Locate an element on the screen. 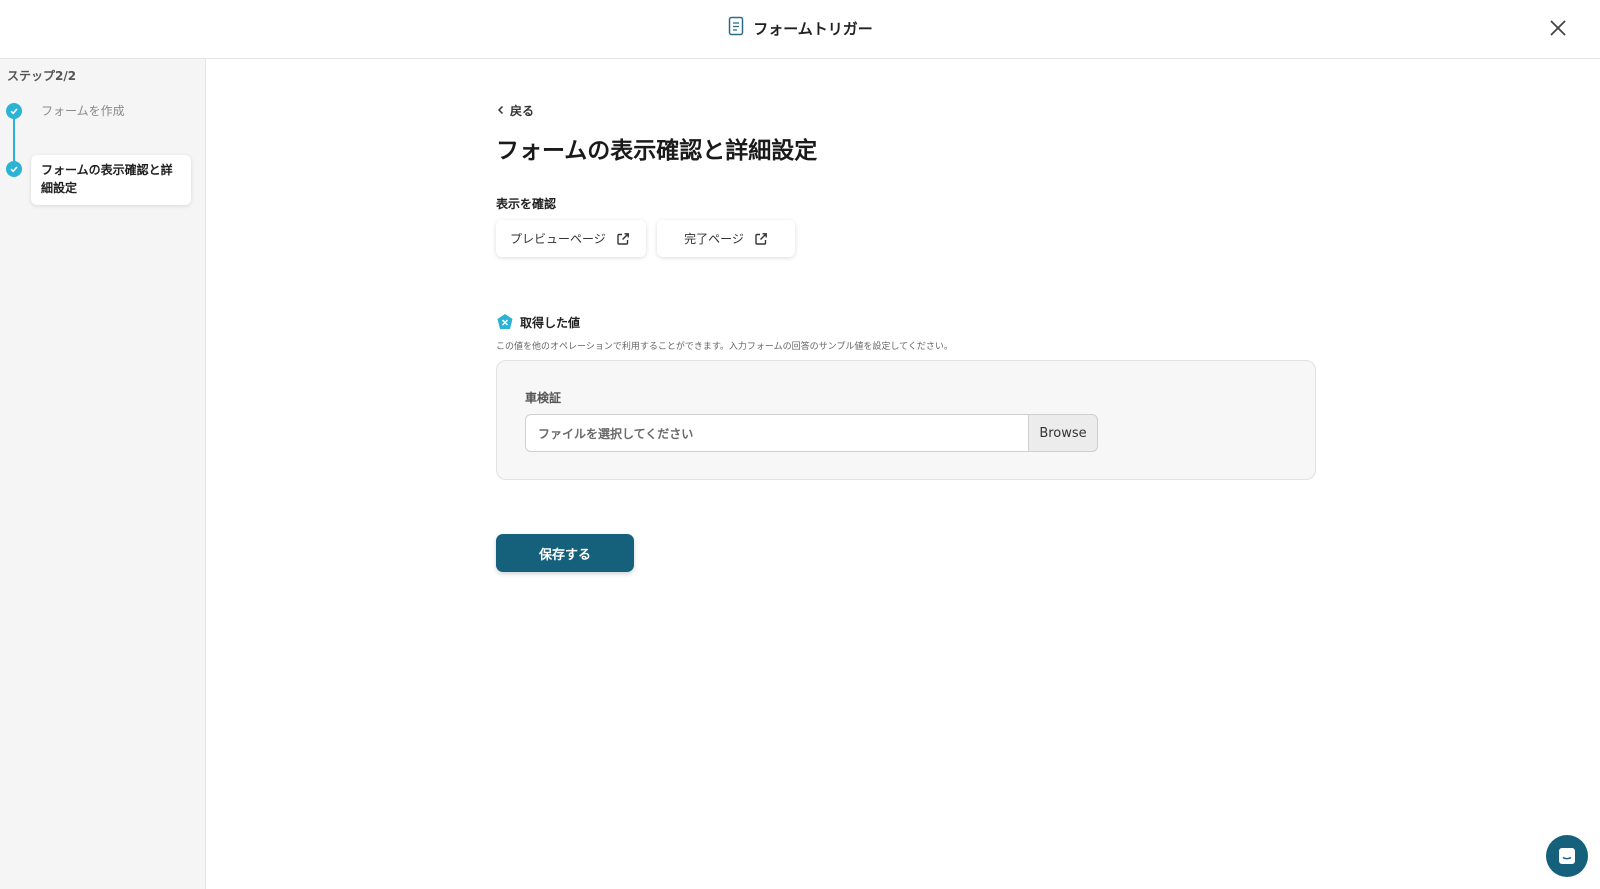 The width and height of the screenshot is (1600, 889). chevron-left-icon is located at coordinates (500, 110).